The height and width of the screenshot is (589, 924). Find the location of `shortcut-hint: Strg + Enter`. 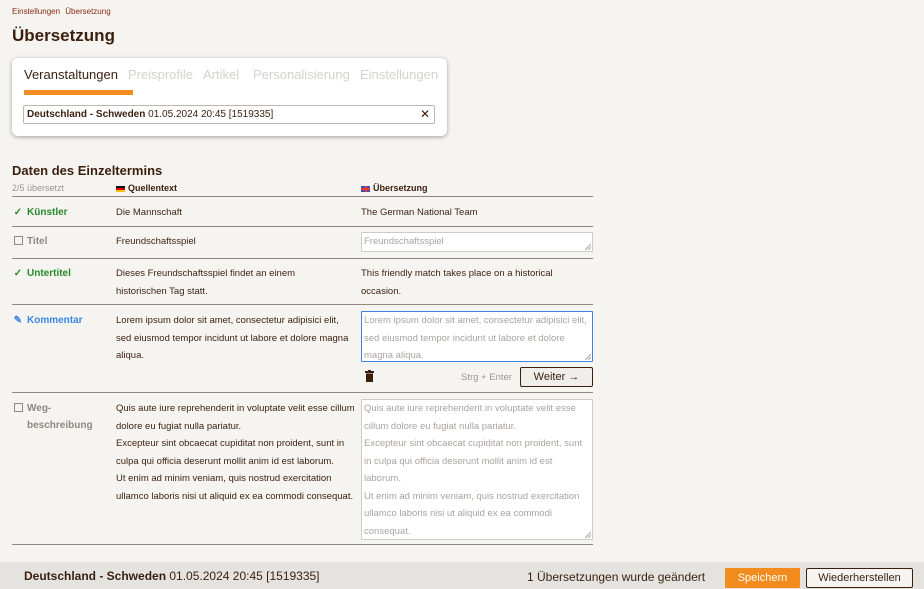

shortcut-hint: Strg + Enter is located at coordinates (486, 377).